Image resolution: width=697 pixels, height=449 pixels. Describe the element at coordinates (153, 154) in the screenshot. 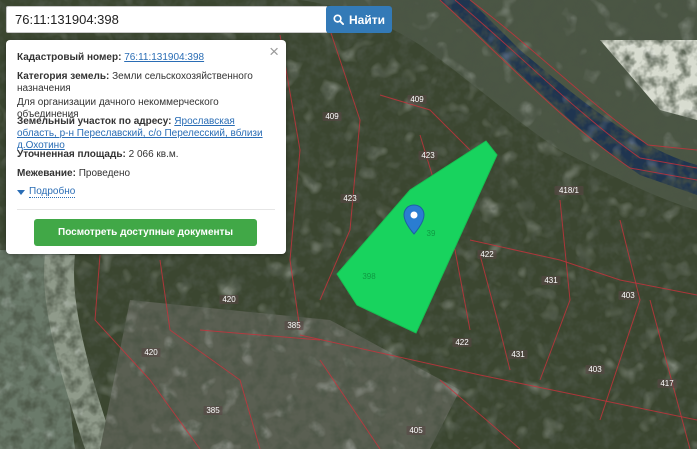

I see `area-value: 2 066 кв.м.` at that location.